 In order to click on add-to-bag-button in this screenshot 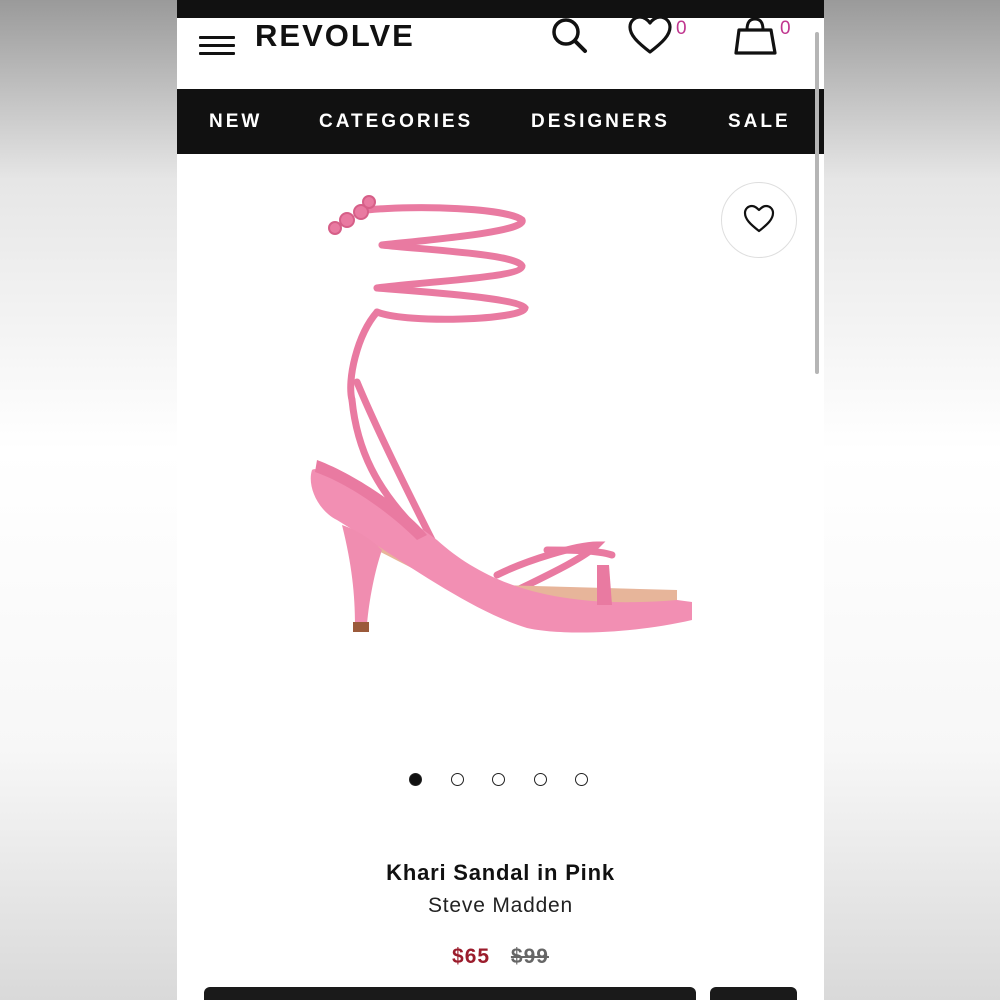, I will do `click(450, 993)`.